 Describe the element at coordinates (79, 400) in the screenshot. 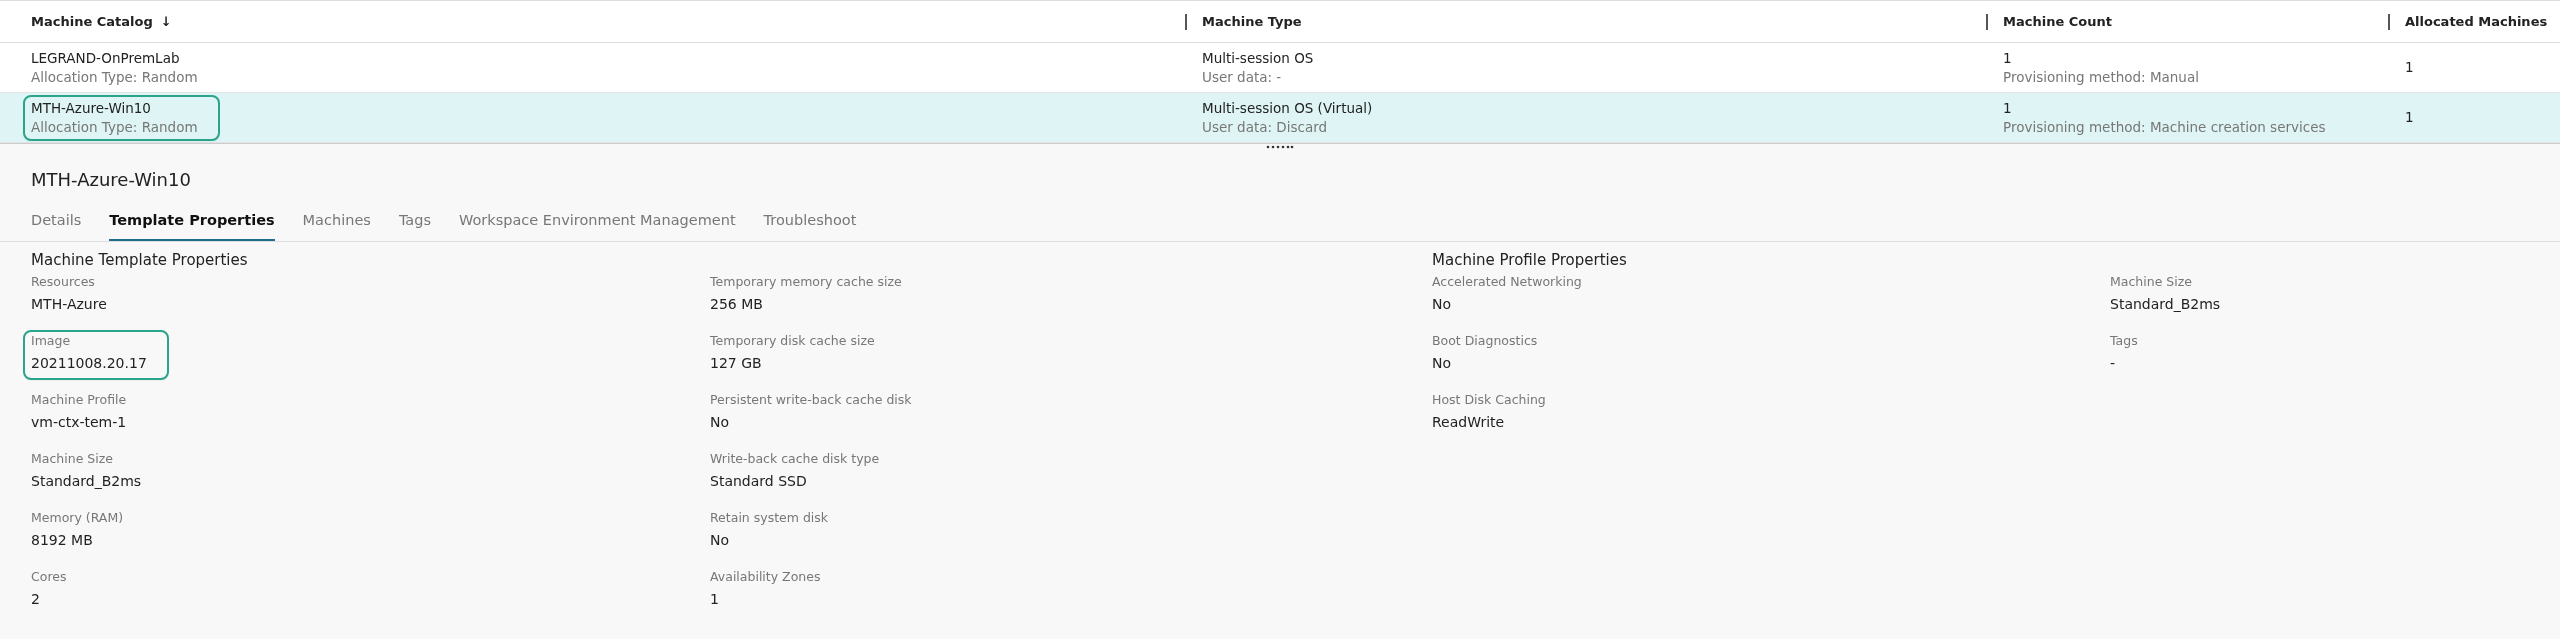

I see `property-label: Machine Profile` at that location.